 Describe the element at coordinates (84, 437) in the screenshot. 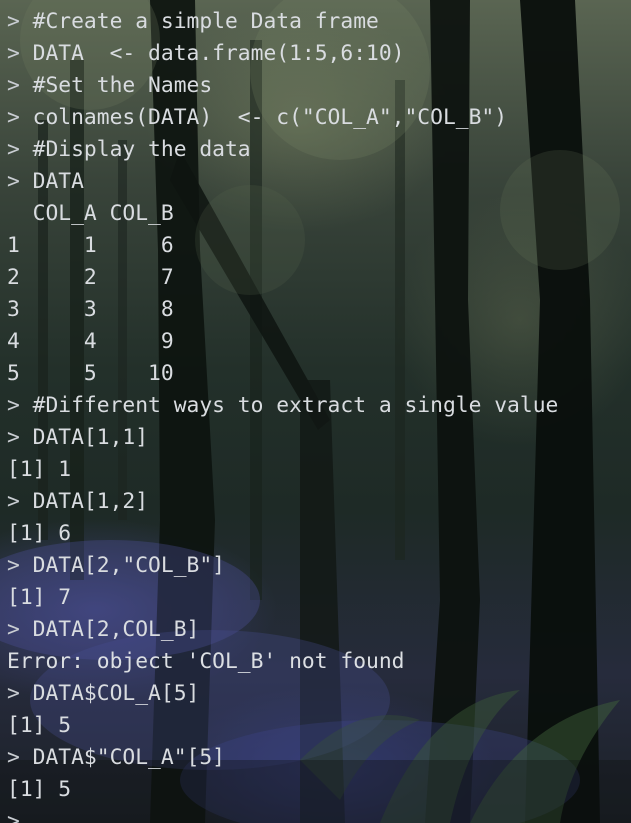

I see `command-text: DATA[1,1]` at that location.